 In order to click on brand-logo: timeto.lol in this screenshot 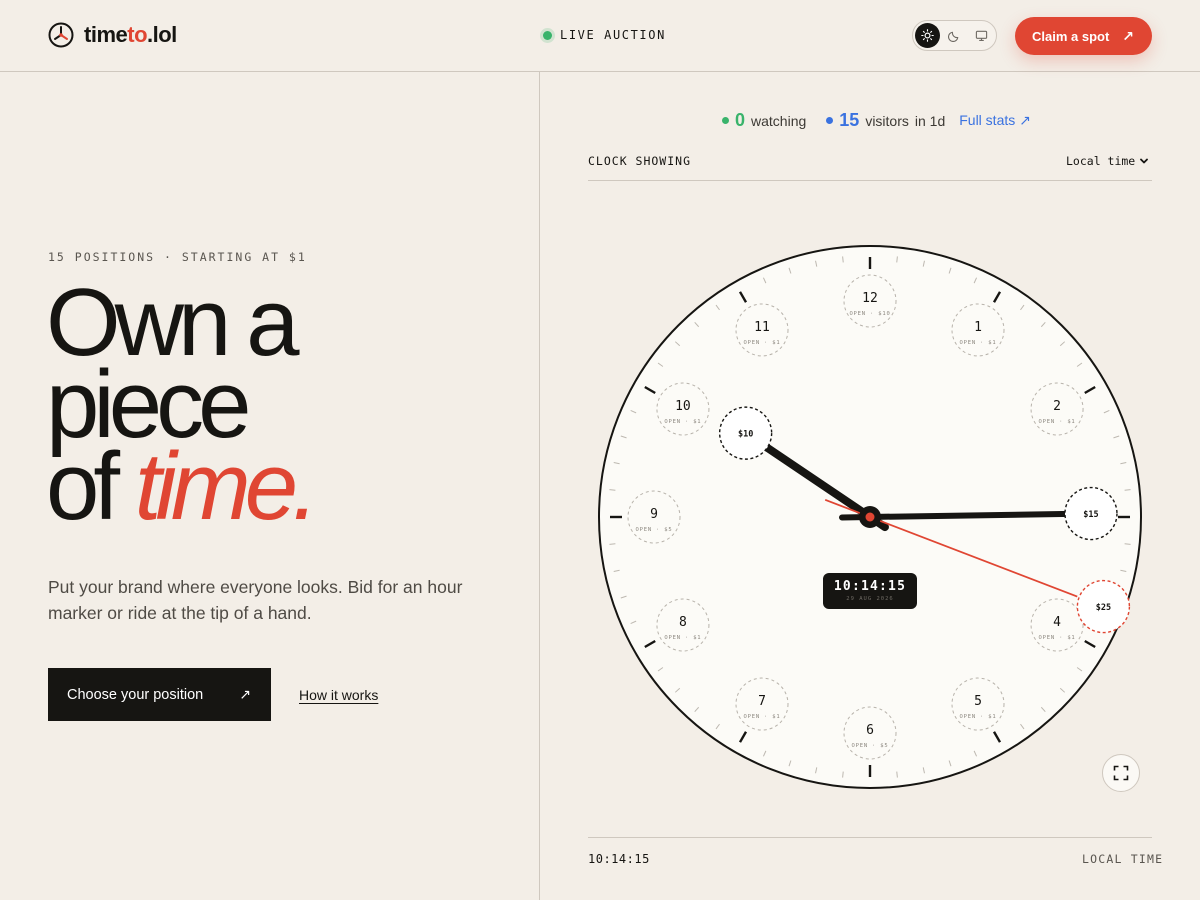, I will do `click(112, 35)`.